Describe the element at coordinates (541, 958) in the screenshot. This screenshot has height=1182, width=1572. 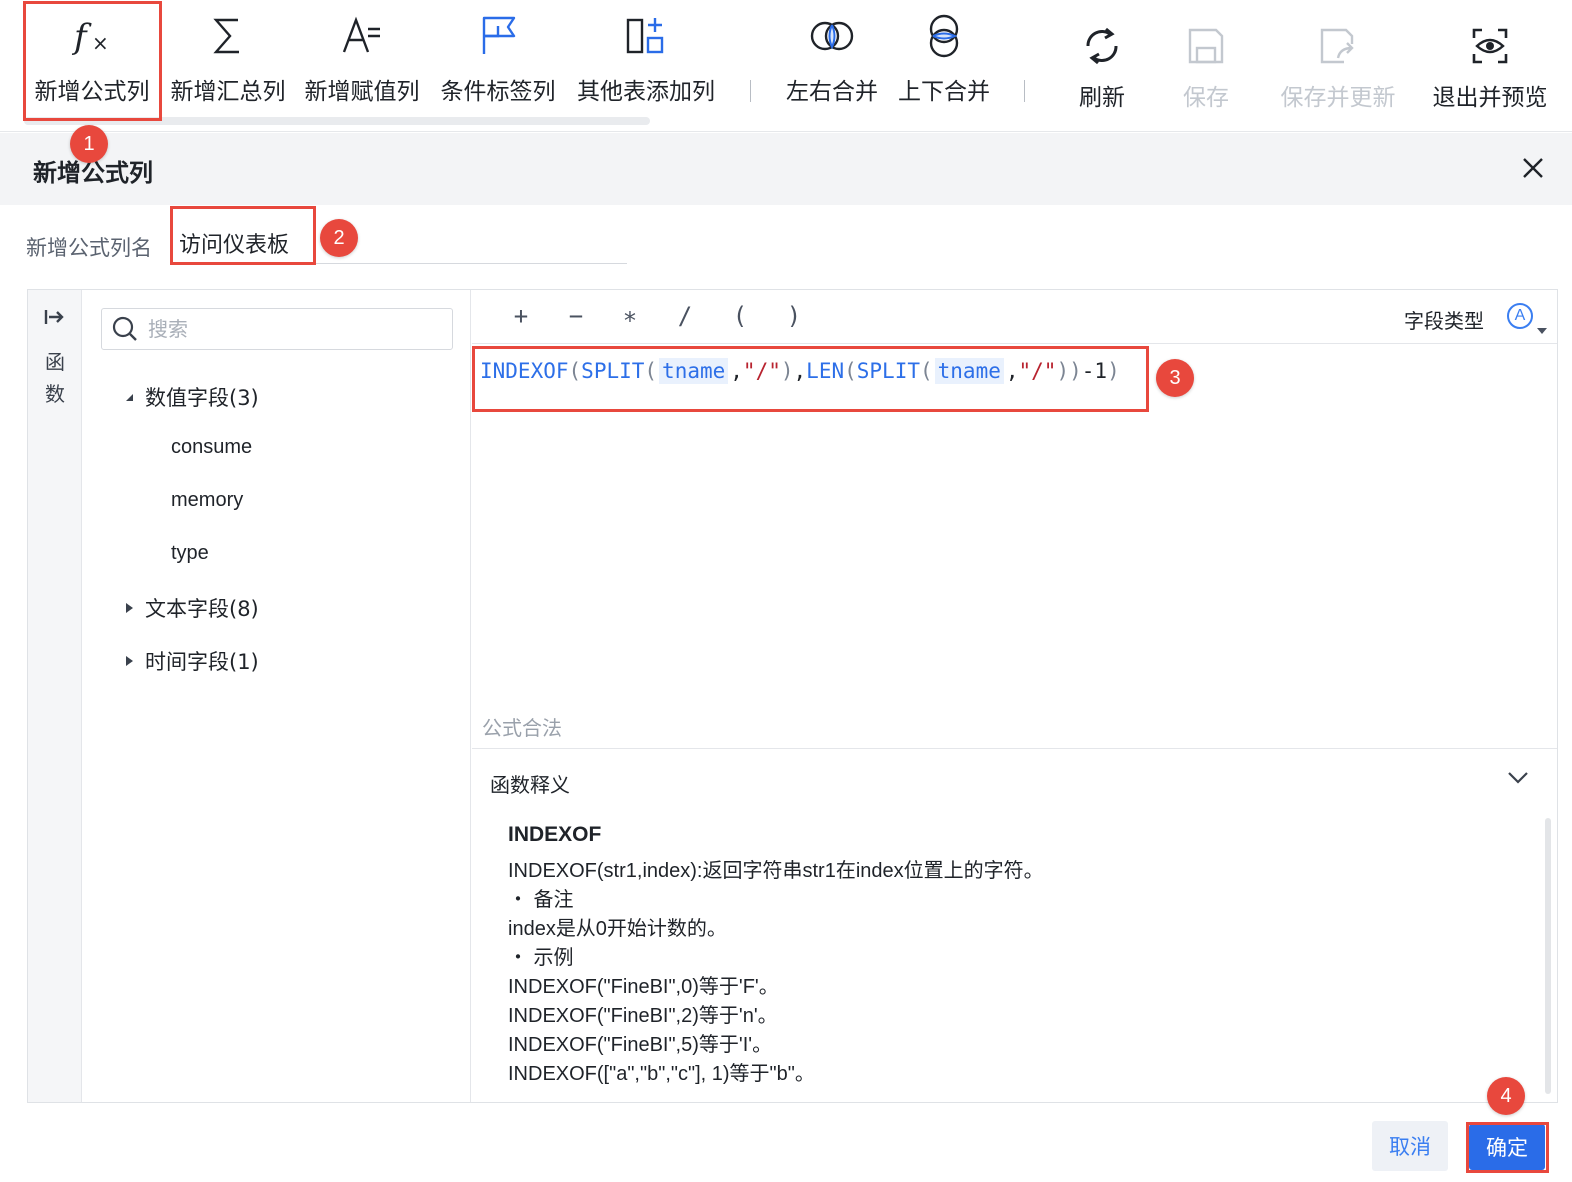
I see `explanation-line: ・ 示例` at that location.